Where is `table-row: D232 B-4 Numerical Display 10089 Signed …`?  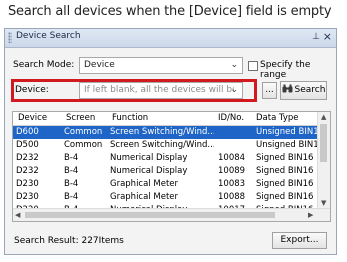
table-row: D232 B-4 Numerical Display 10089 Signed … is located at coordinates (165, 171).